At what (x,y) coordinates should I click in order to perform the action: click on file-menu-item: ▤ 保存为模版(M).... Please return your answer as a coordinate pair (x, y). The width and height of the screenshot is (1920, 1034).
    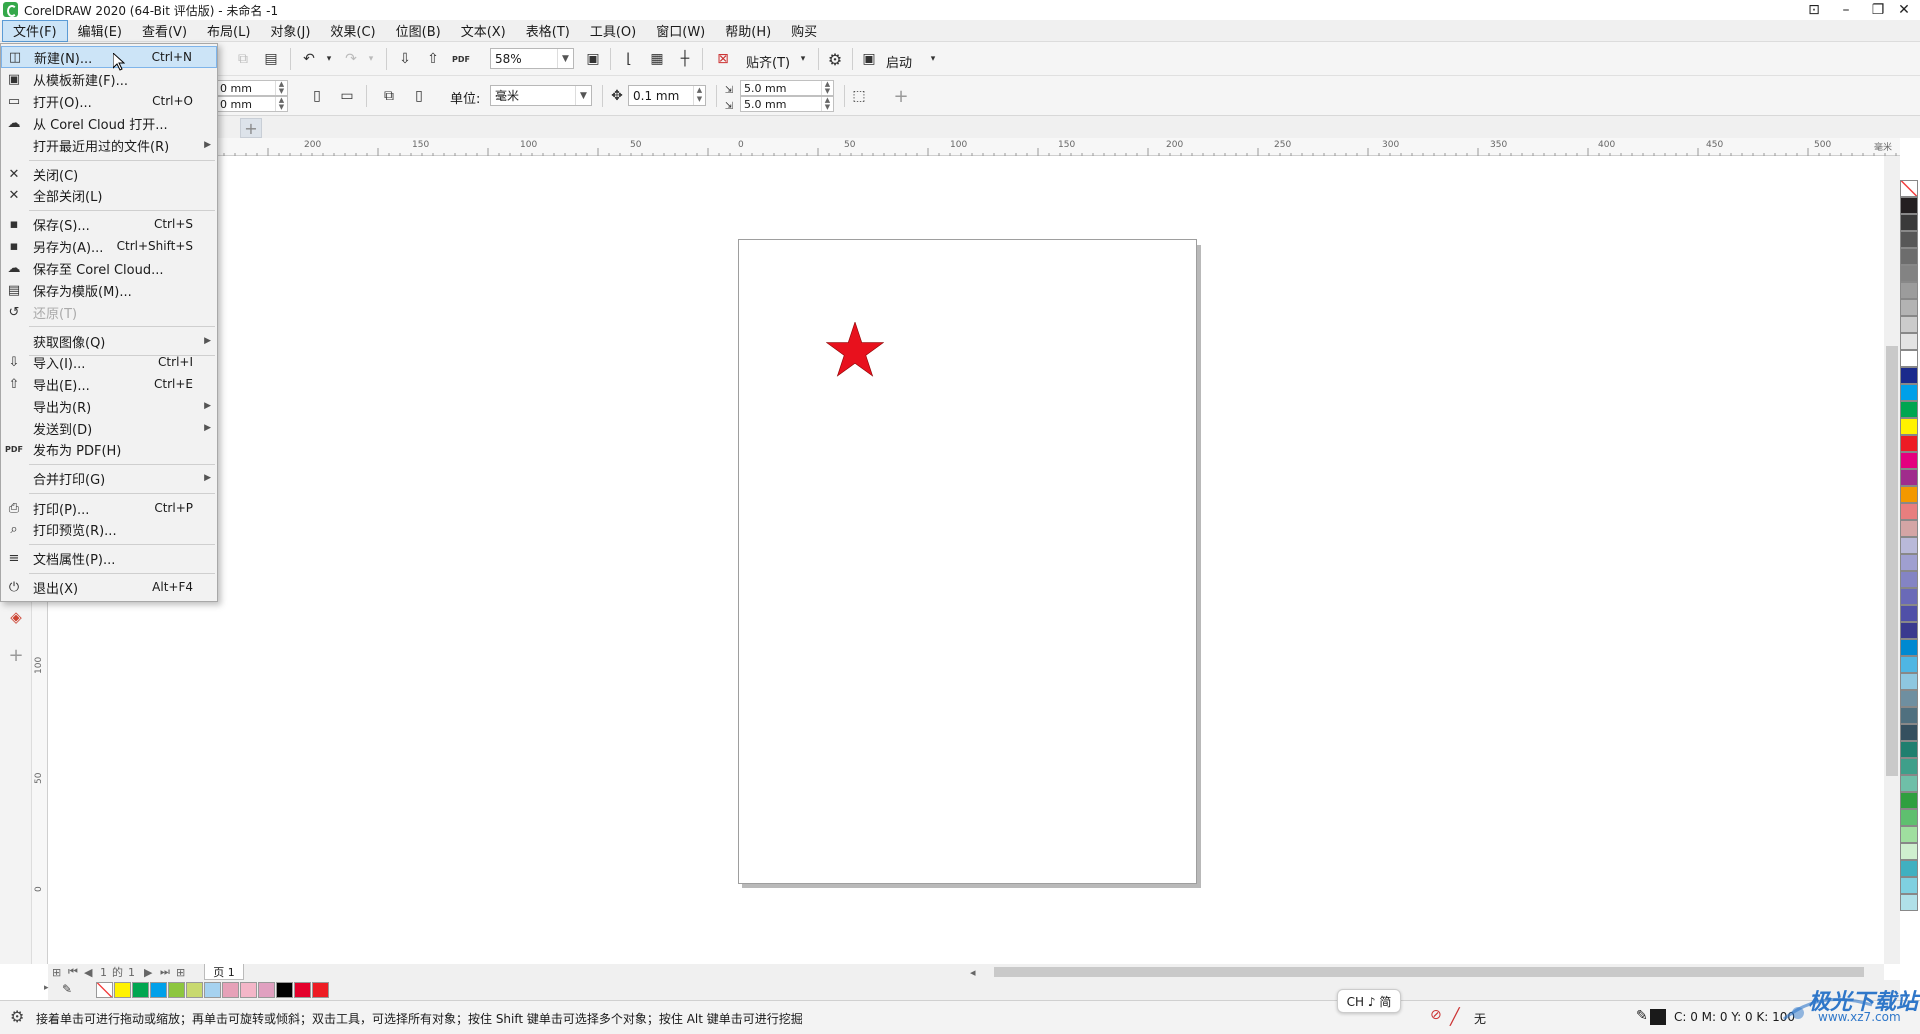
    Looking at the image, I should click on (109, 290).